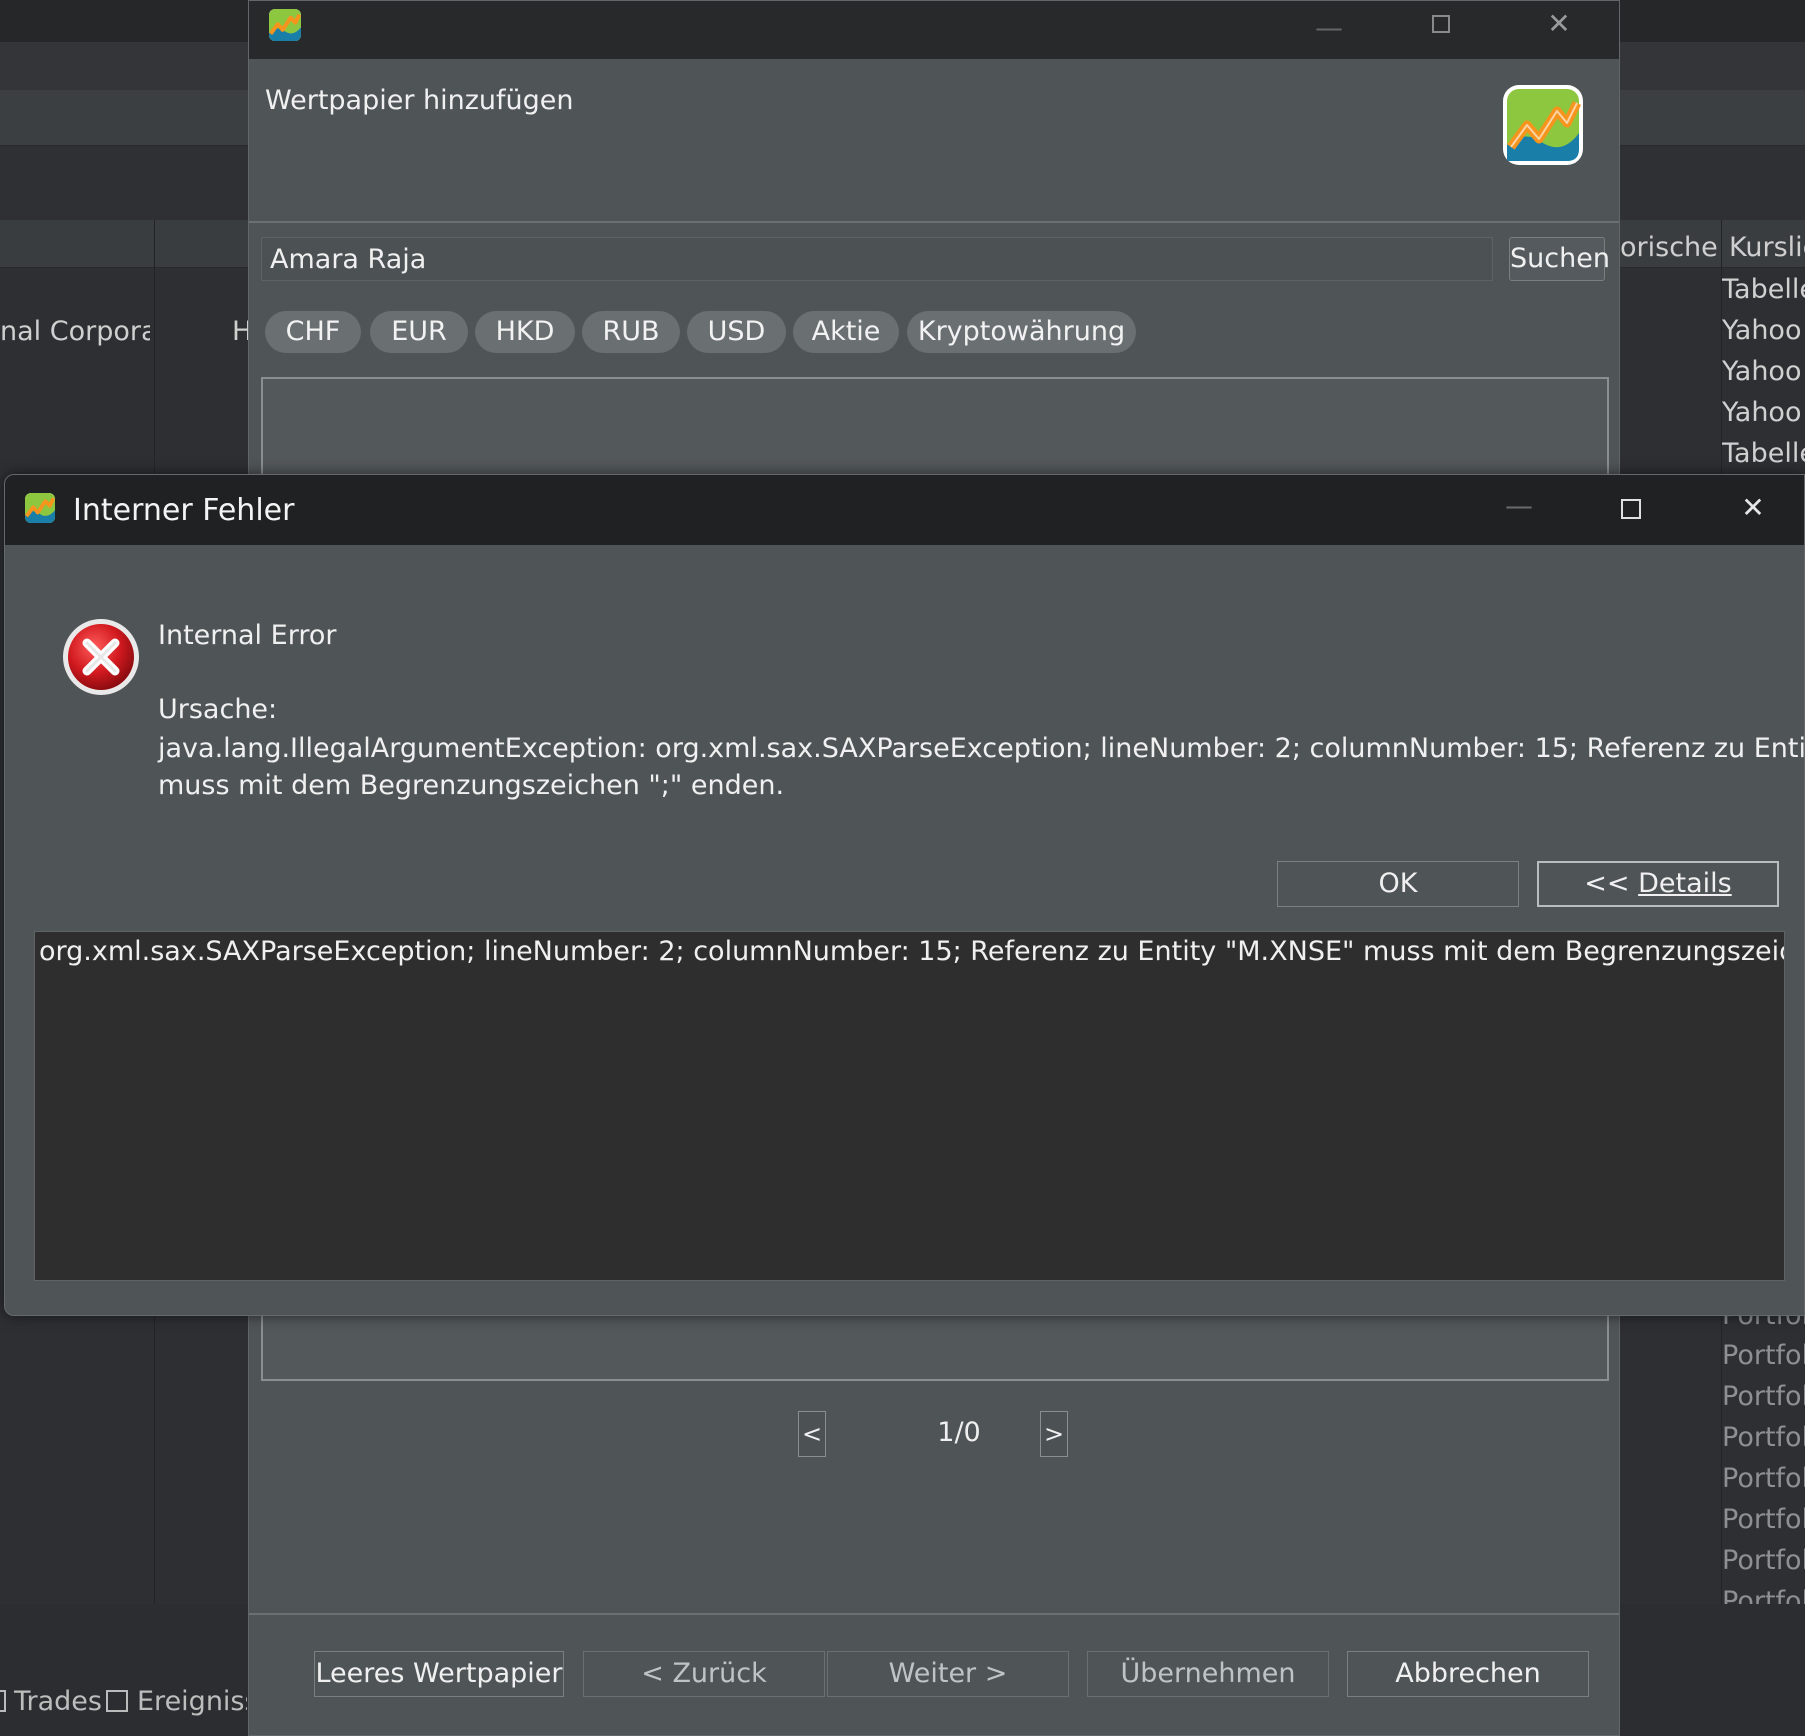 The height and width of the screenshot is (1736, 1805). What do you see at coordinates (1468, 1674) in the screenshot?
I see `cancel-button: Abbrechen` at bounding box center [1468, 1674].